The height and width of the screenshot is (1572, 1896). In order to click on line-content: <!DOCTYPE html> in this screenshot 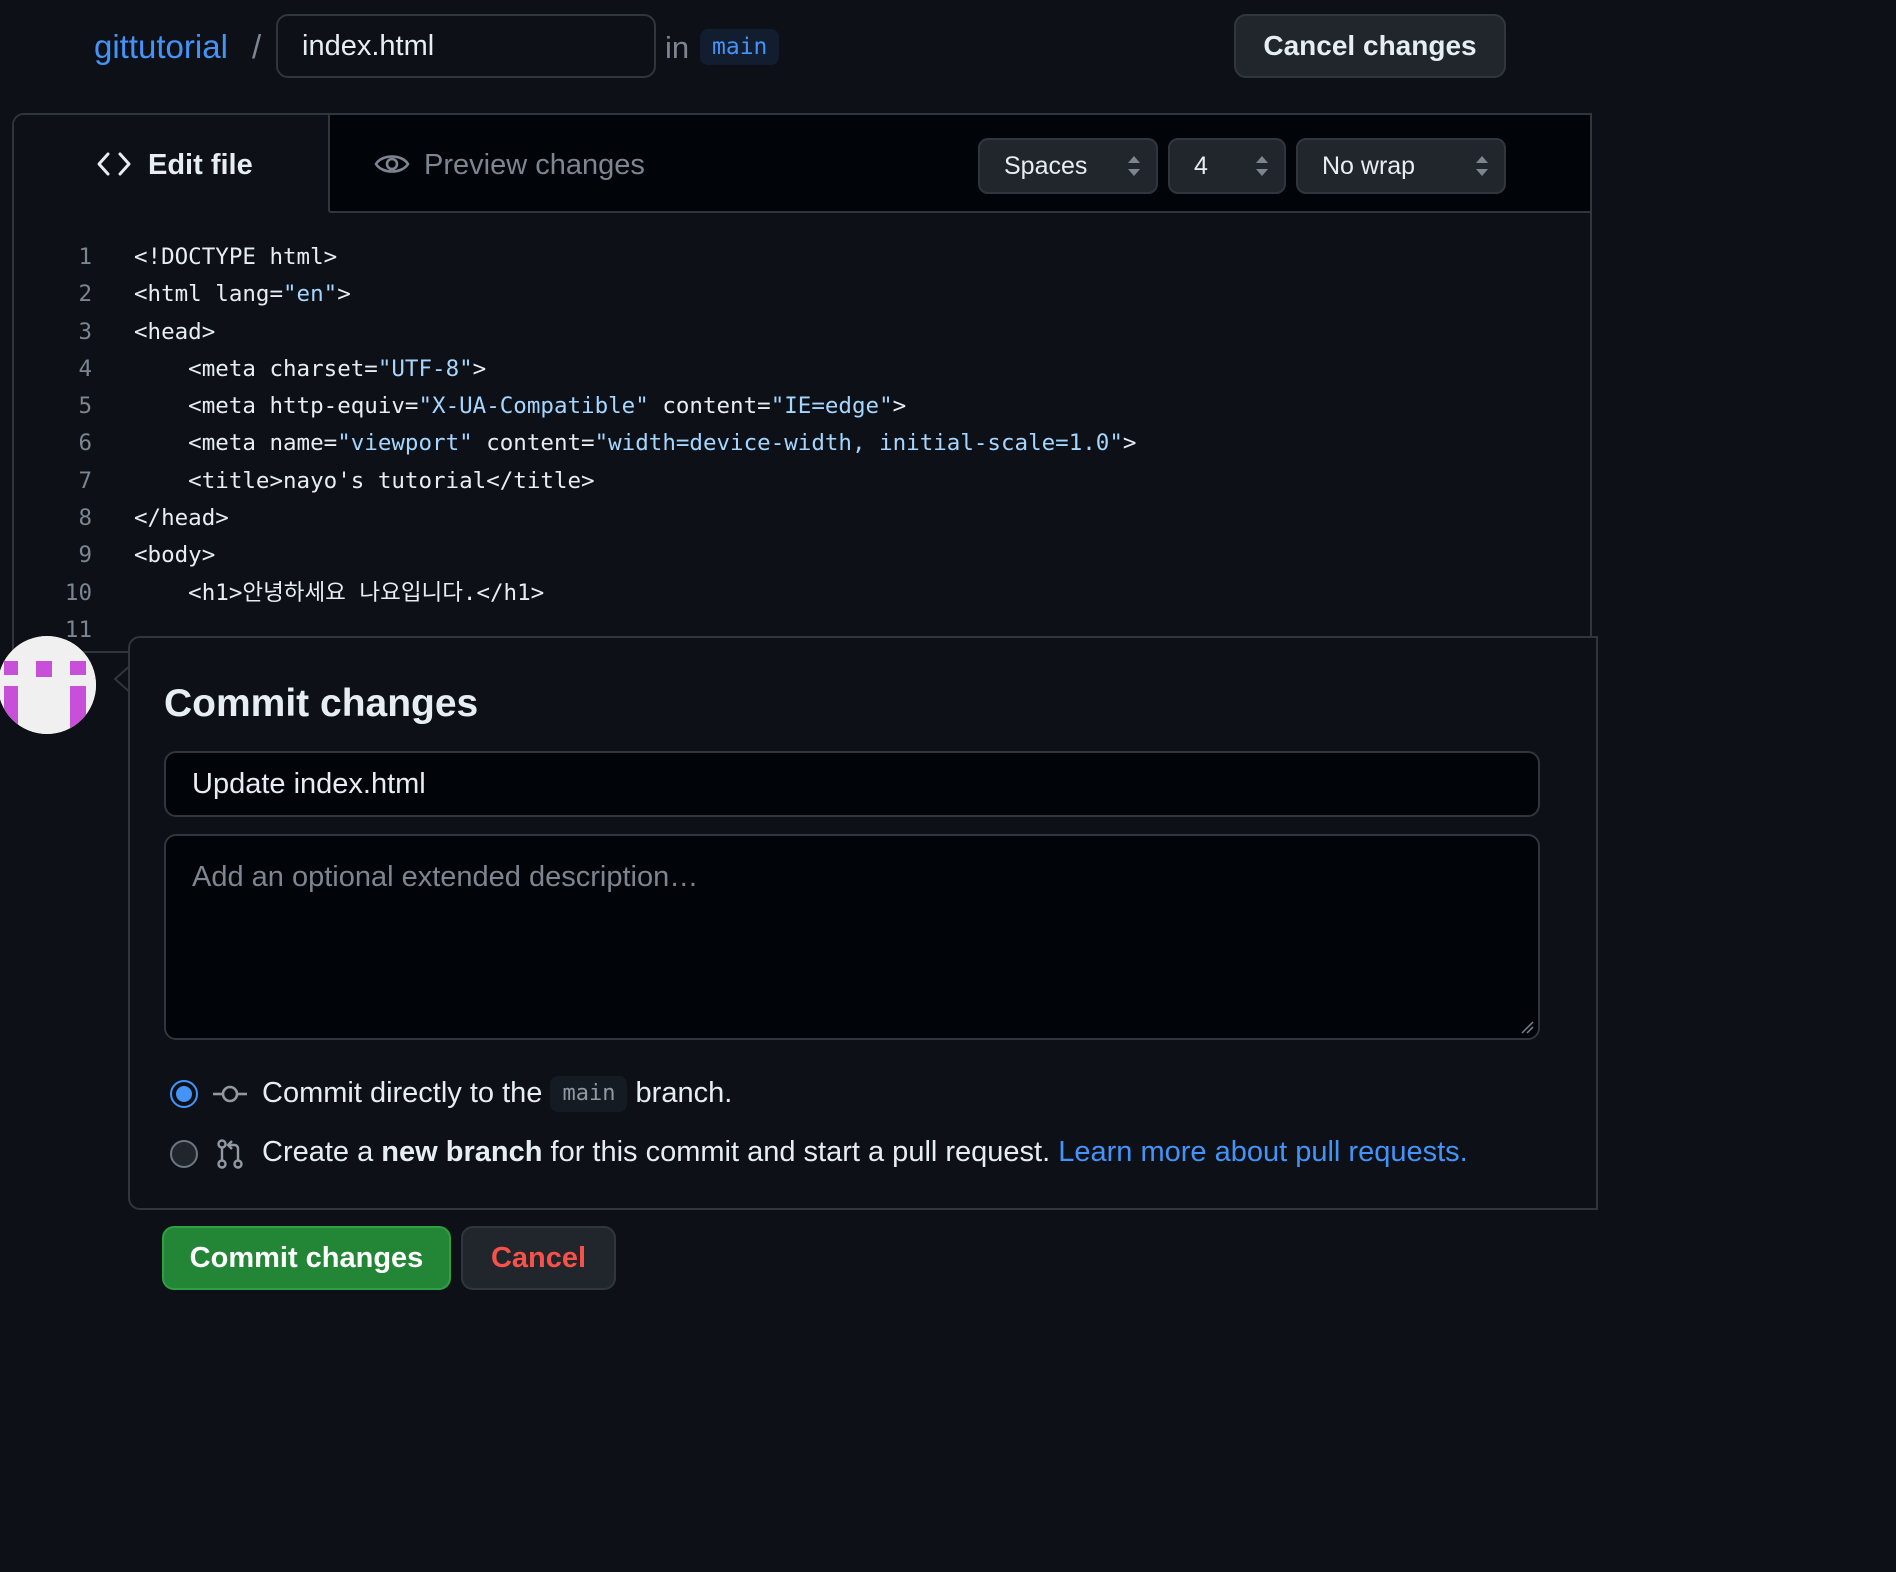, I will do `click(236, 257)`.